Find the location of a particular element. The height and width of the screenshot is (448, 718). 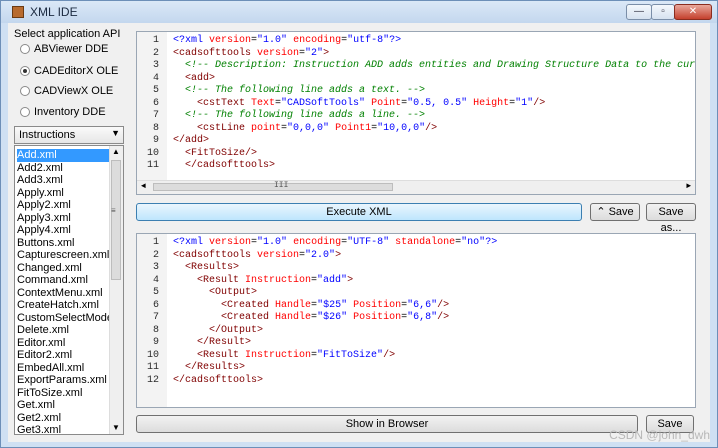

file-list-item: Add2.xml is located at coordinates (64, 168).